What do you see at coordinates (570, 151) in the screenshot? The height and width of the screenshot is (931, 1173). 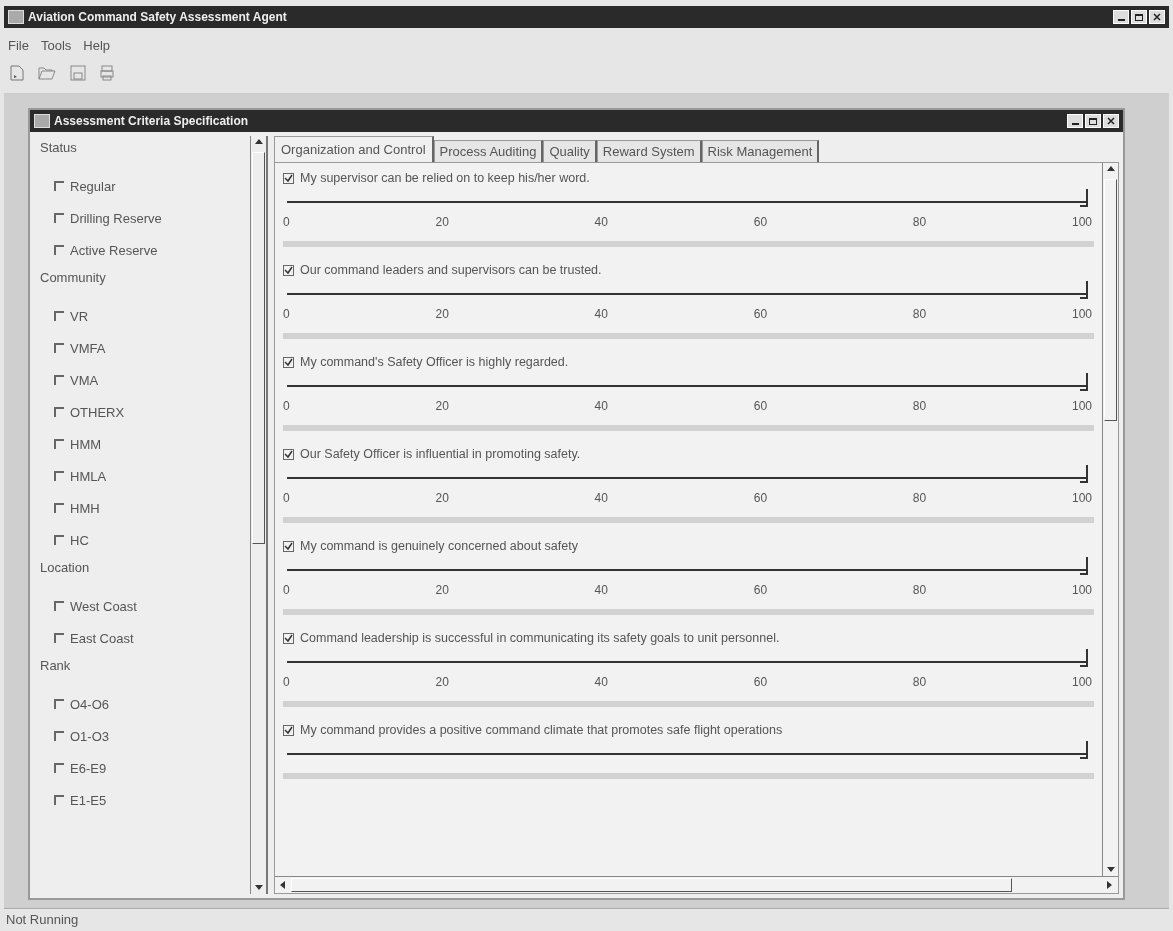 I see `tab: Quality` at bounding box center [570, 151].